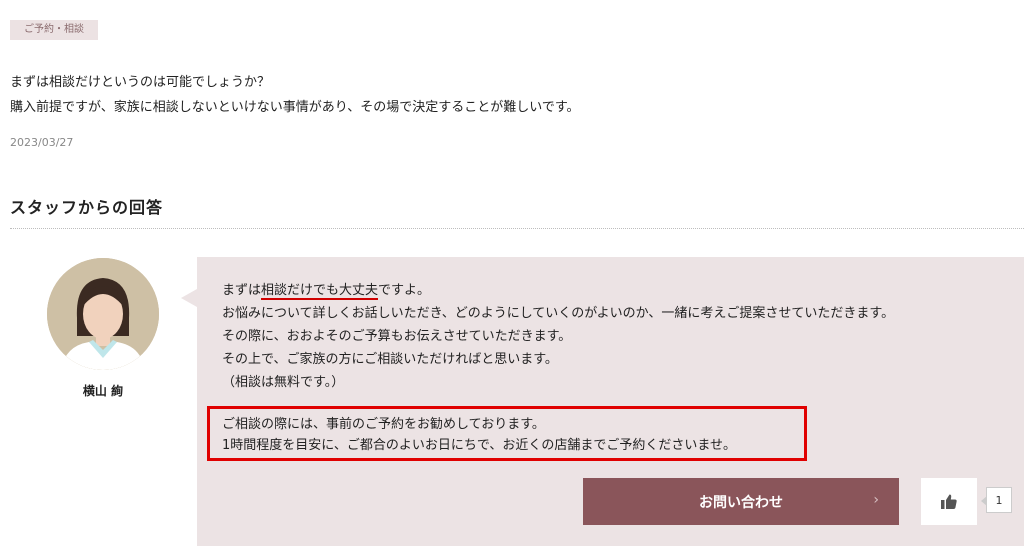 Image resolution: width=1024 pixels, height=546 pixels. I want to click on staff-photo, so click(103, 314).